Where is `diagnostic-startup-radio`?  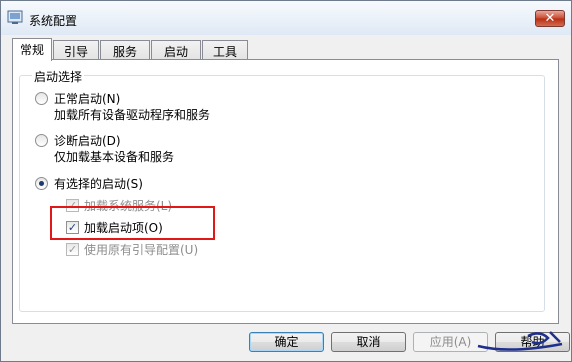 diagnostic-startup-radio is located at coordinates (41, 140).